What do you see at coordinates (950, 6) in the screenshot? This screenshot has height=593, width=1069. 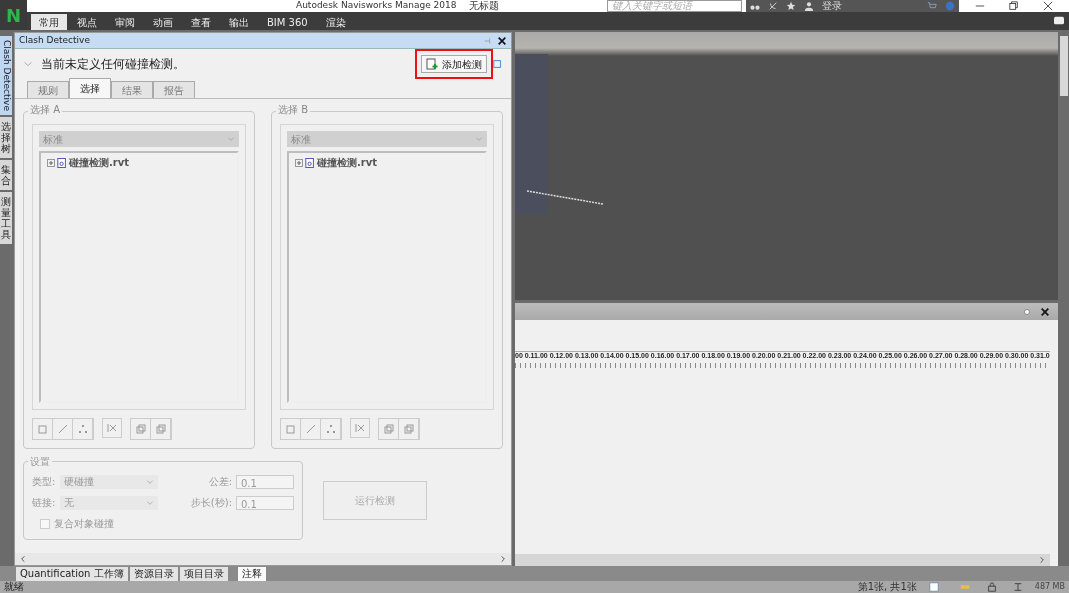 I see `help-icon` at bounding box center [950, 6].